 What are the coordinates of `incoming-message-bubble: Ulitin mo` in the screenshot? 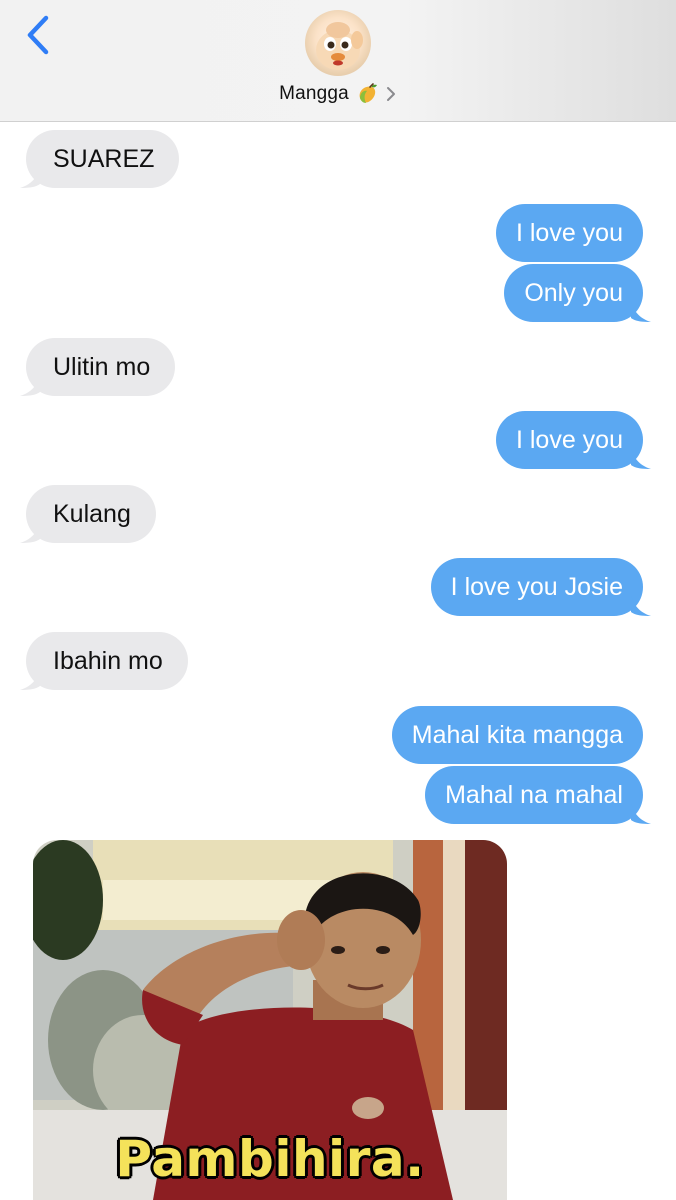 It's located at (98, 367).